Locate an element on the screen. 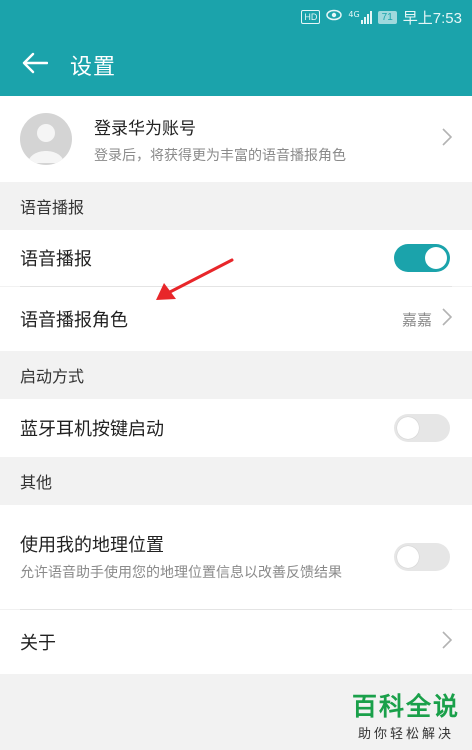 Image resolution: width=472 pixels, height=750 pixels. bluetooth-headset-row: 蓝牙耳机按键启动 is located at coordinates (236, 428).